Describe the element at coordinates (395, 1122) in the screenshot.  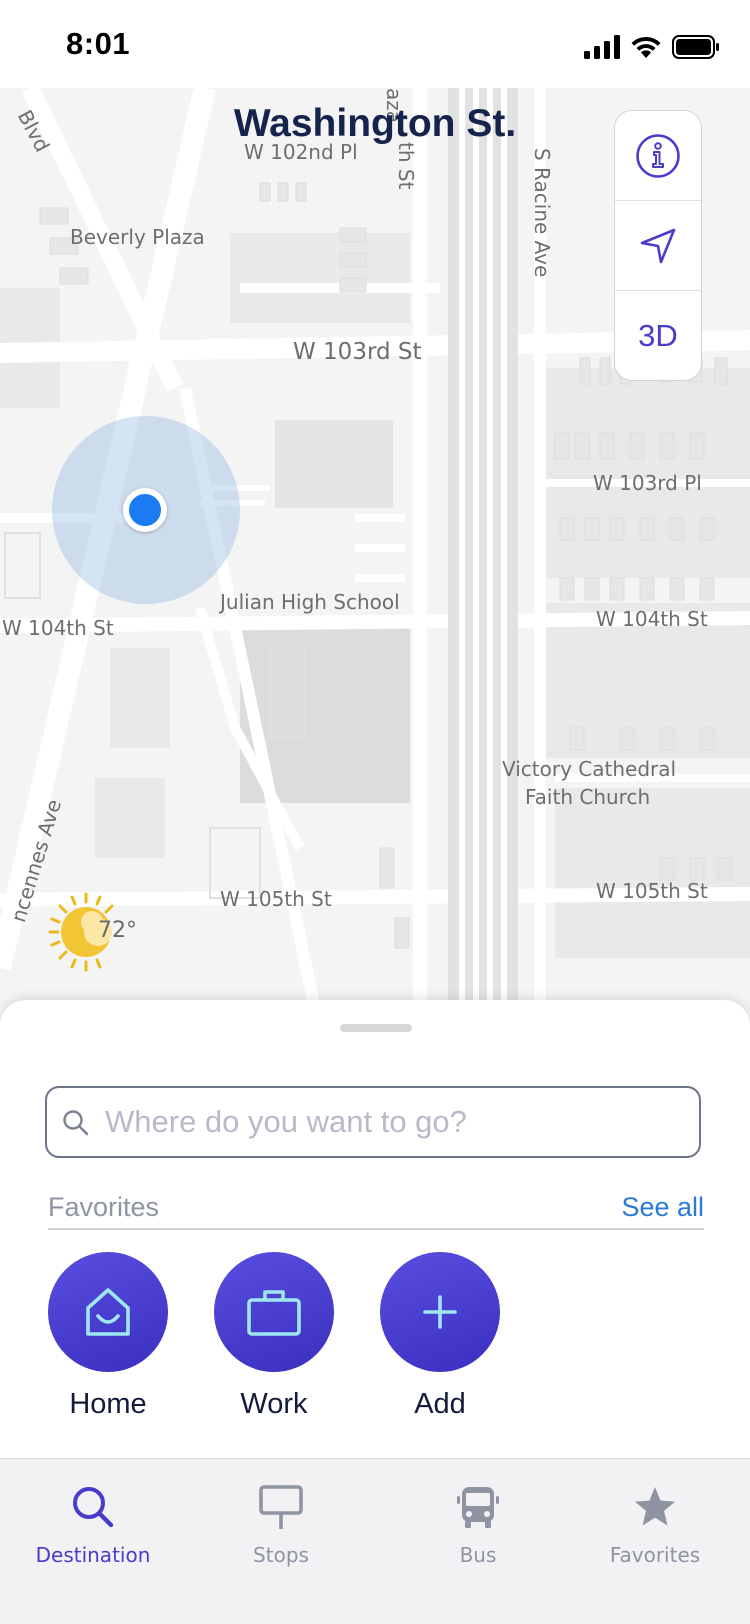
I see `destination-search-input` at that location.